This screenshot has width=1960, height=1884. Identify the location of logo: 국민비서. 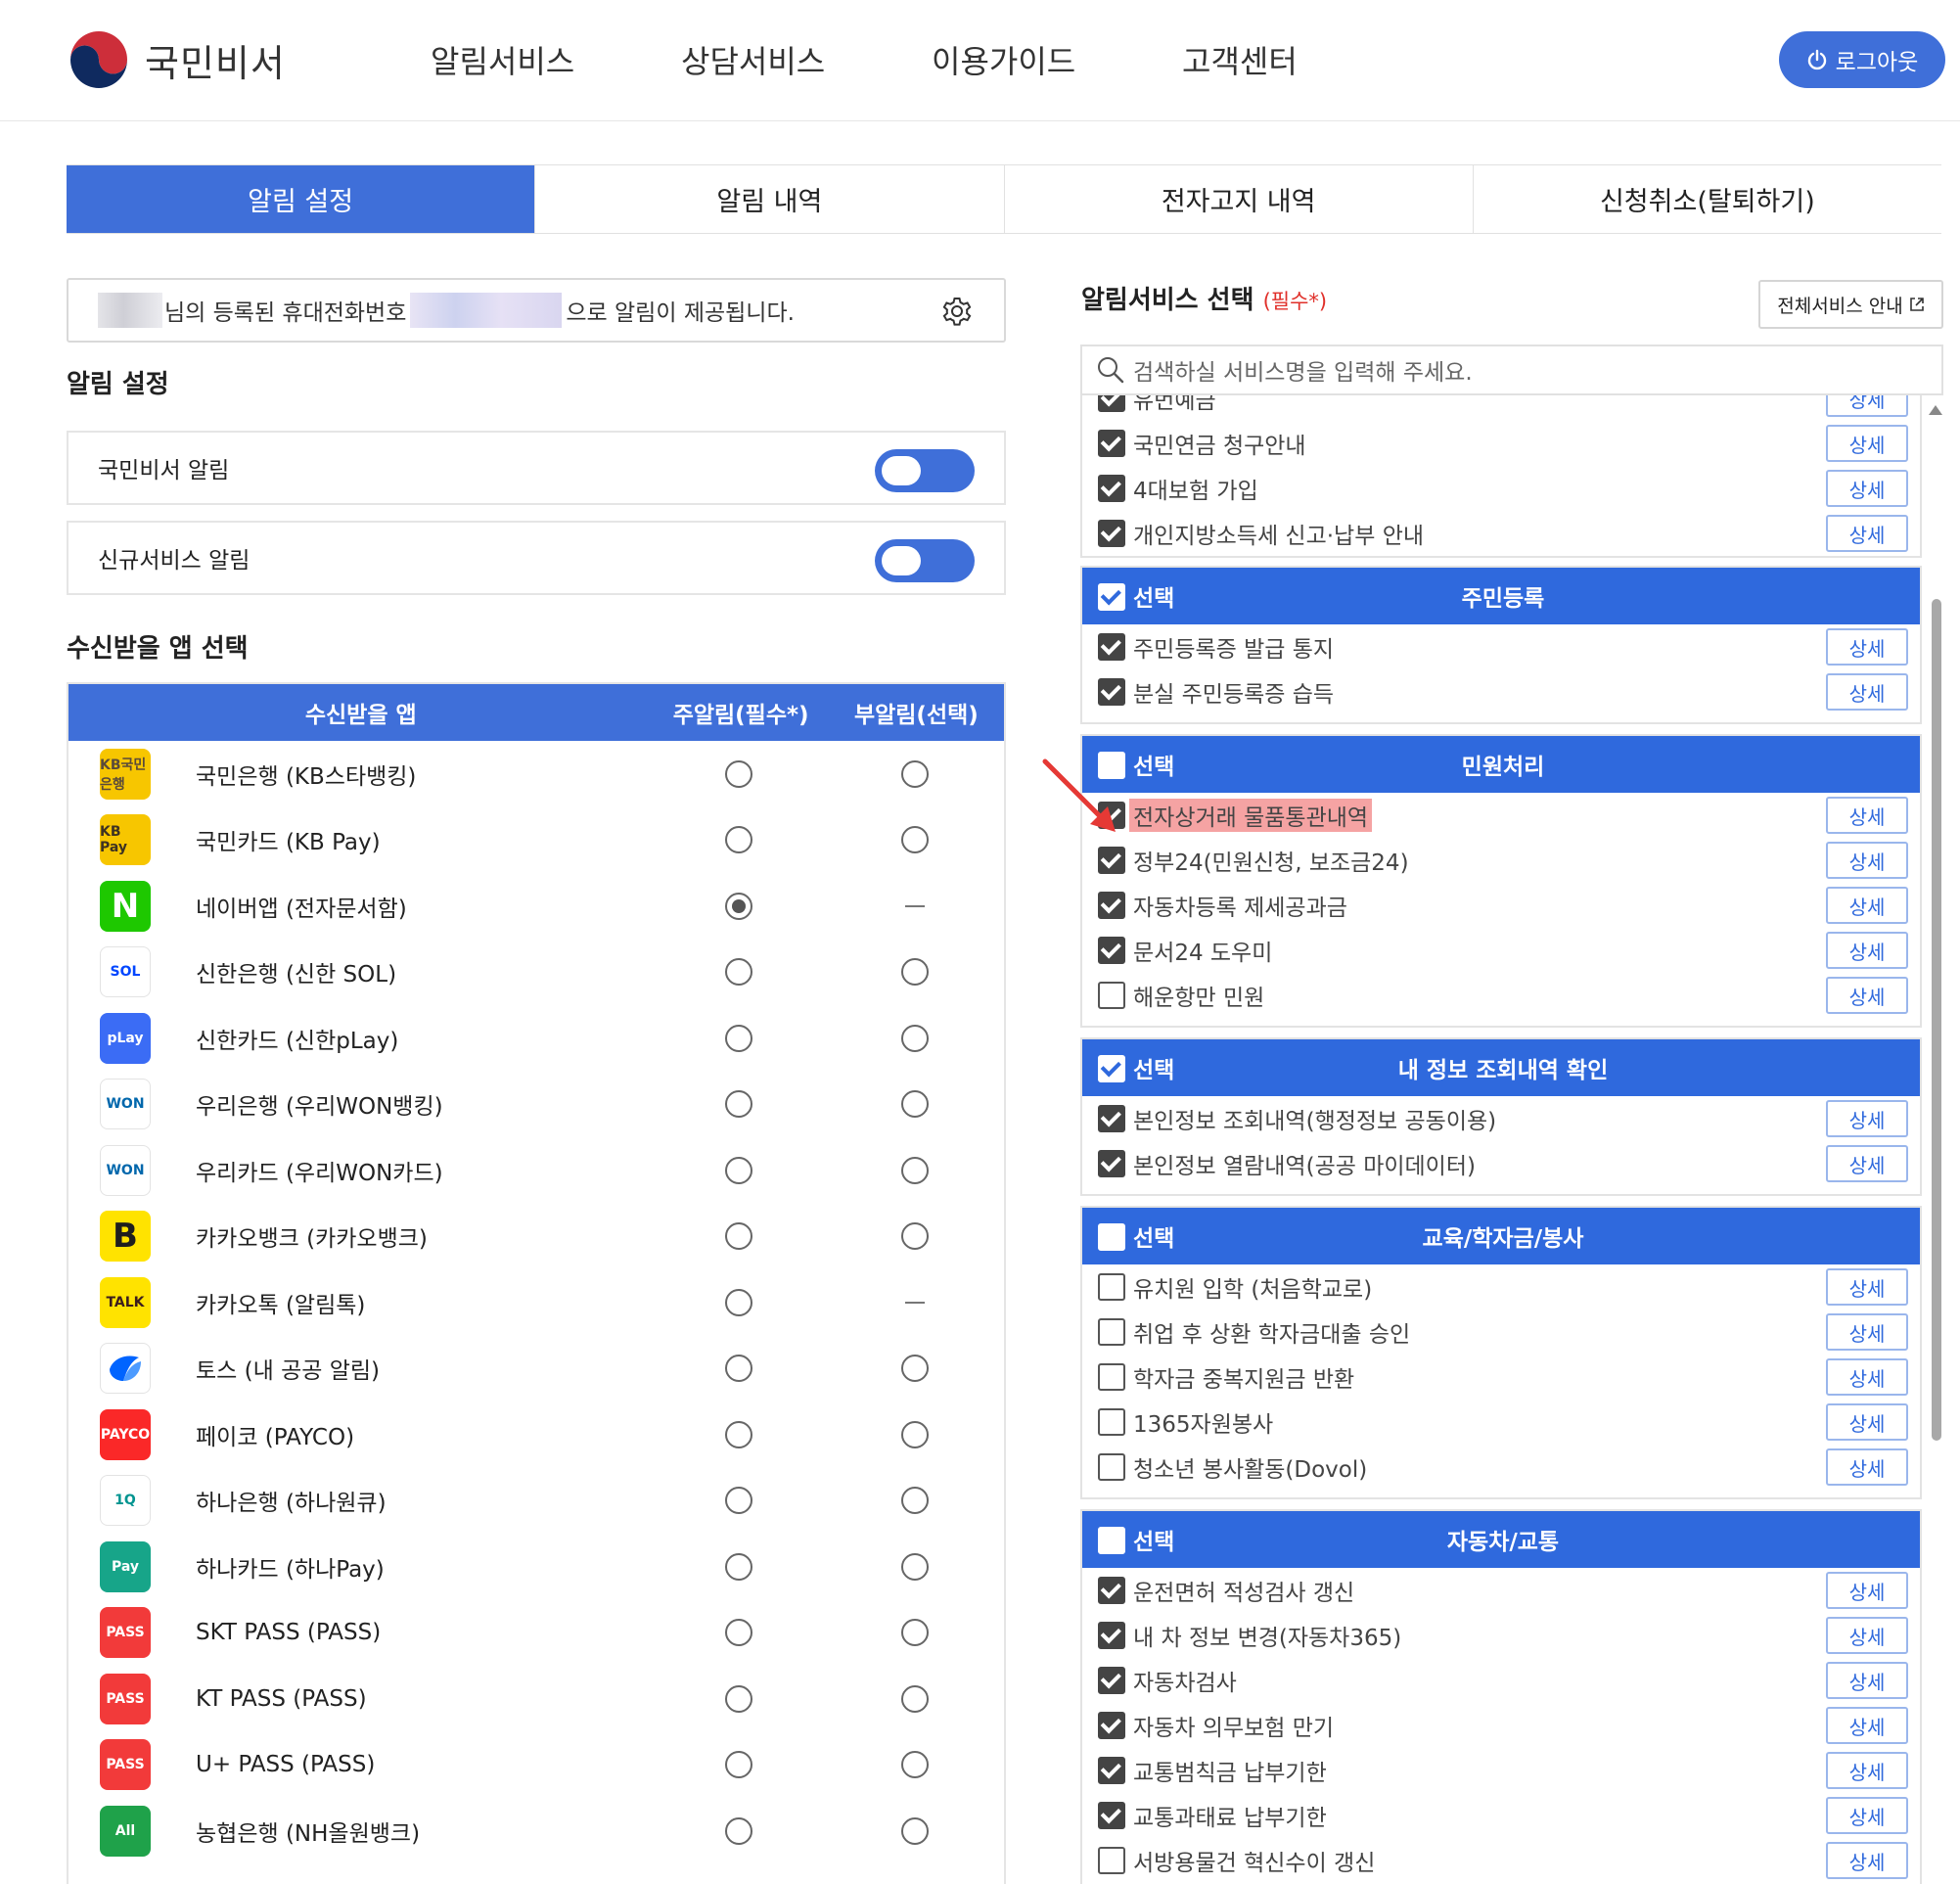
(176, 59).